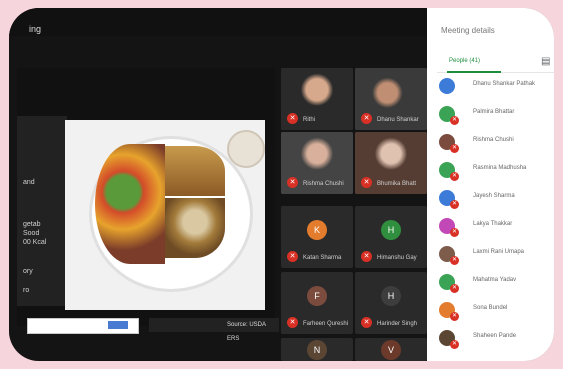 This screenshot has height=369, width=563. Describe the element at coordinates (195, 171) in the screenshot. I see `grains-section` at that location.